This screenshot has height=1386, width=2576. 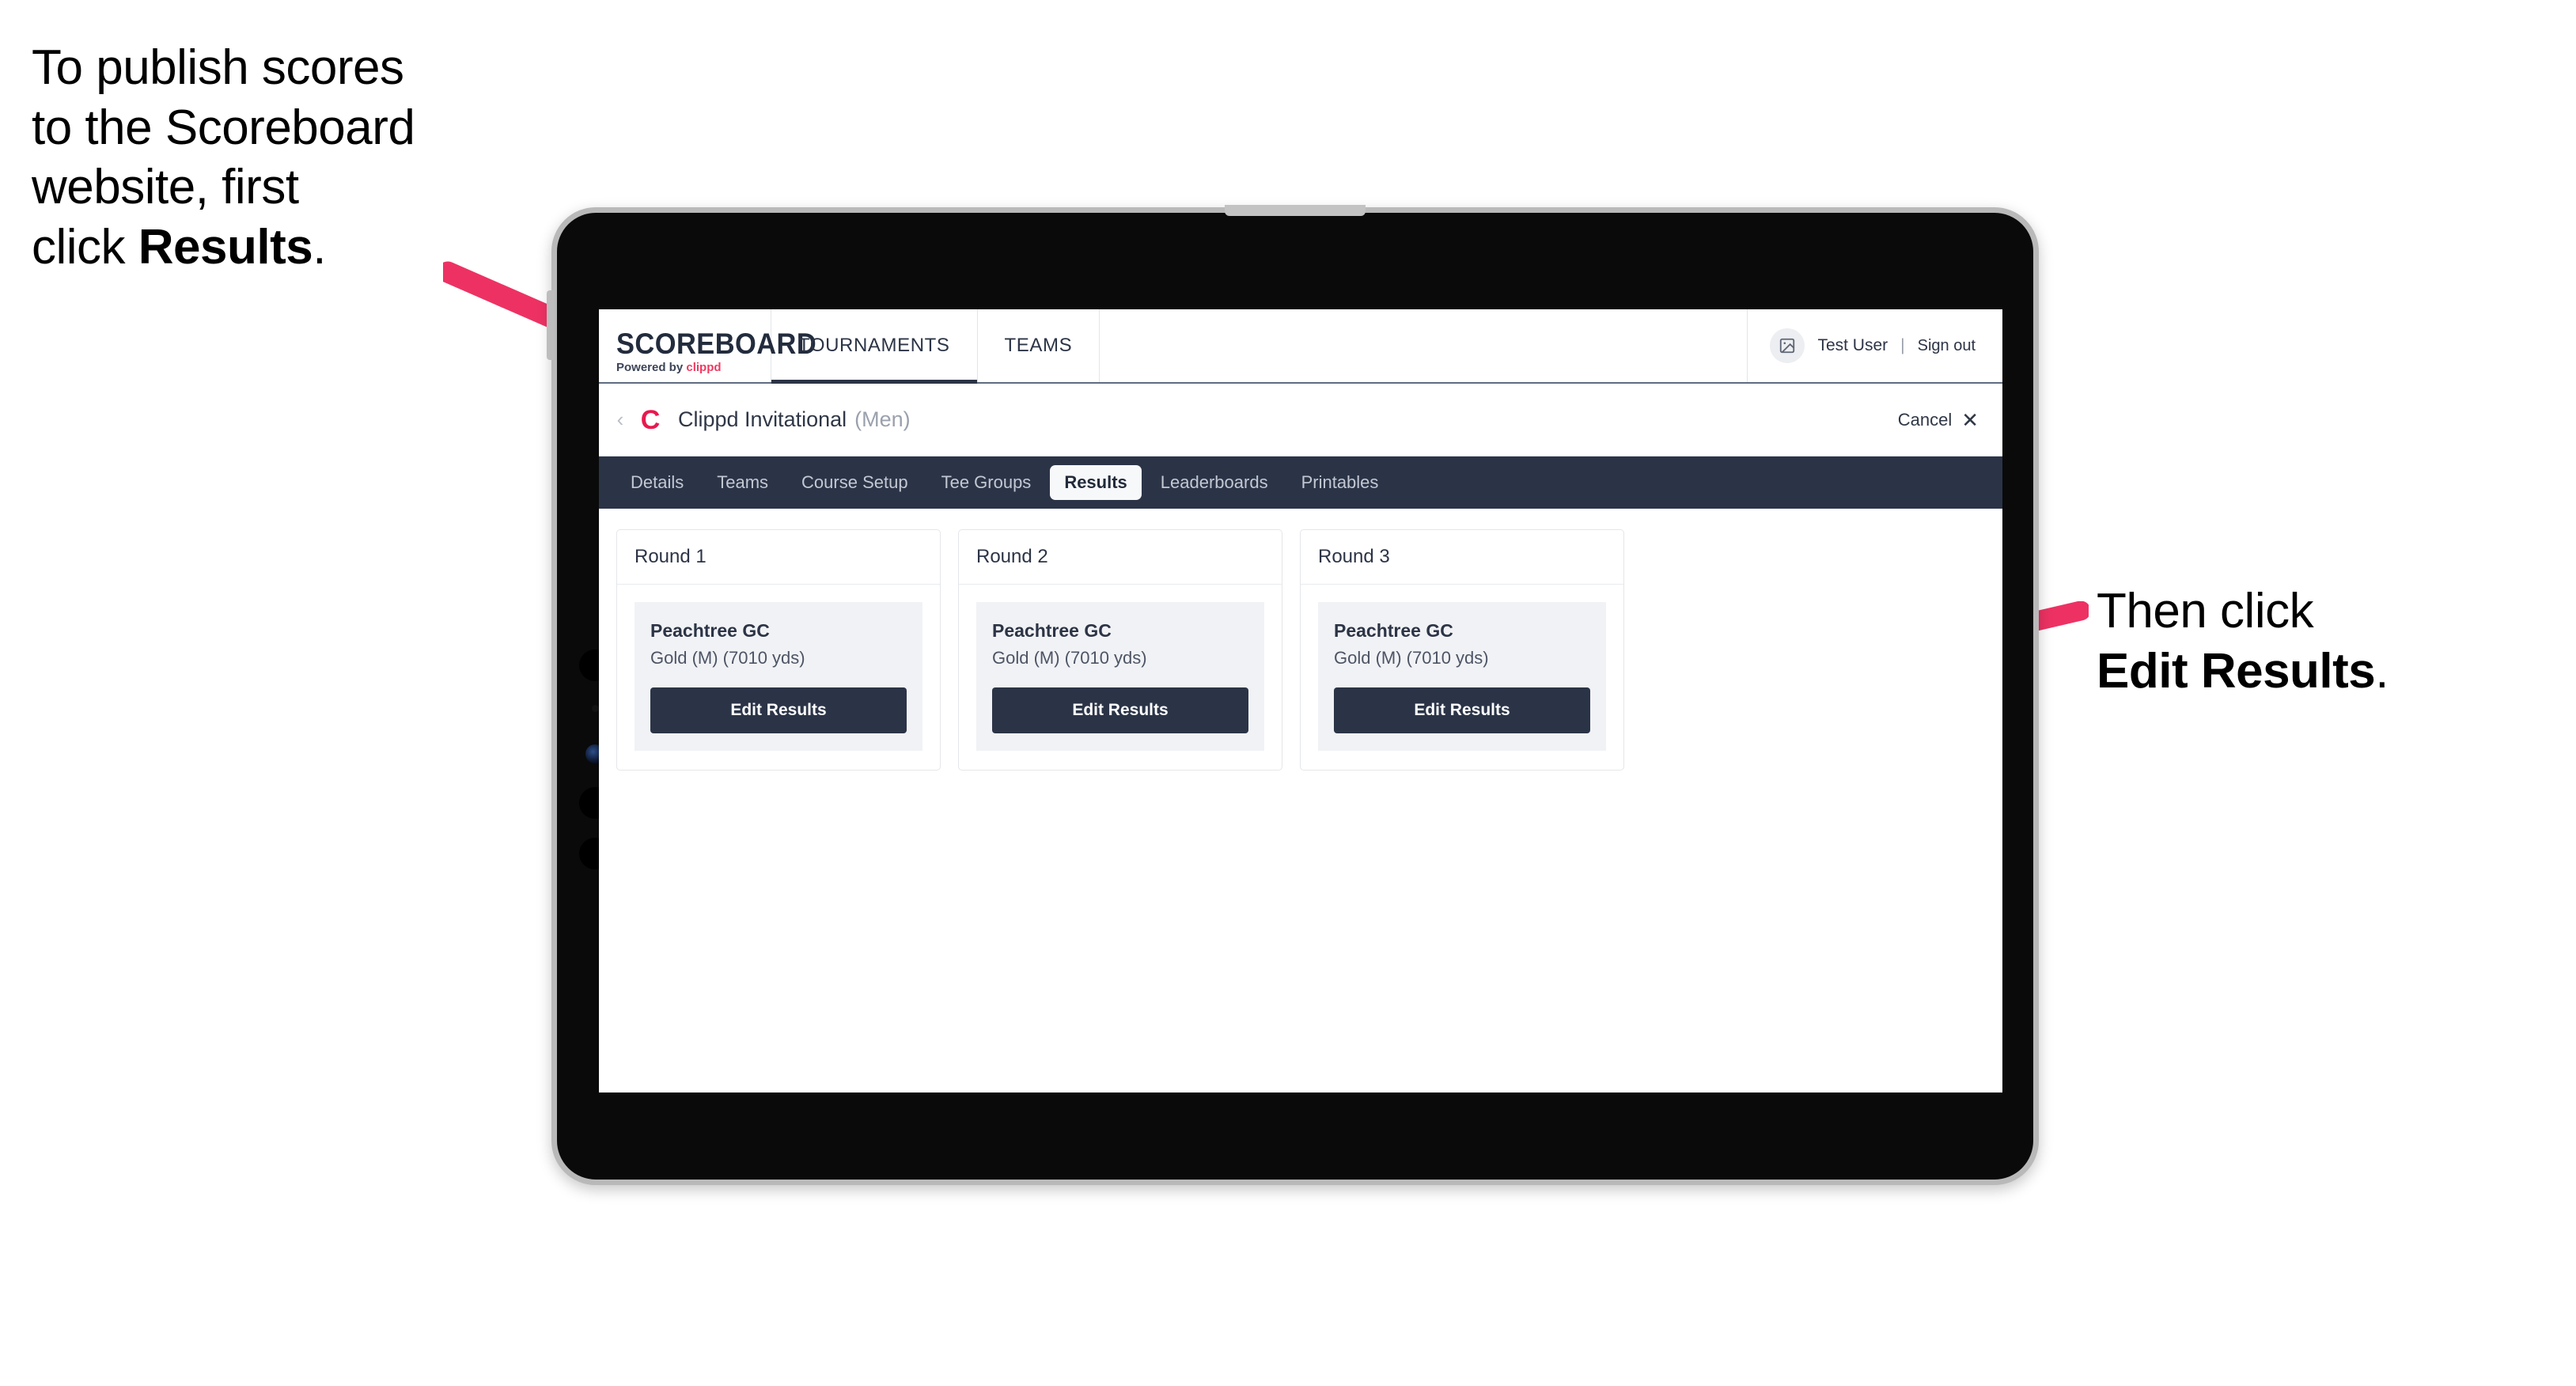 I want to click on user-area: Test User | Sign out, so click(x=1875, y=346).